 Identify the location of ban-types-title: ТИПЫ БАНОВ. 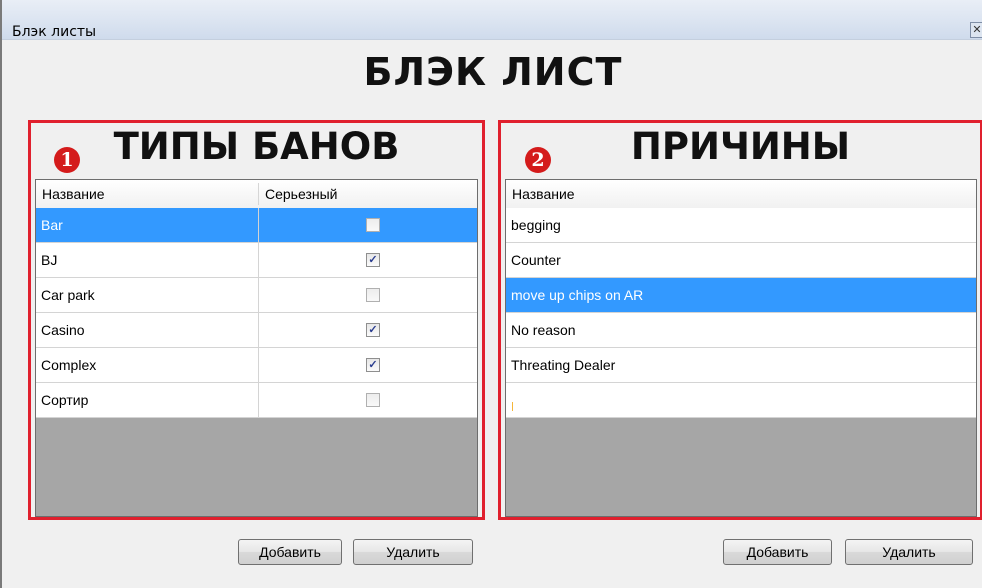
(256, 146).